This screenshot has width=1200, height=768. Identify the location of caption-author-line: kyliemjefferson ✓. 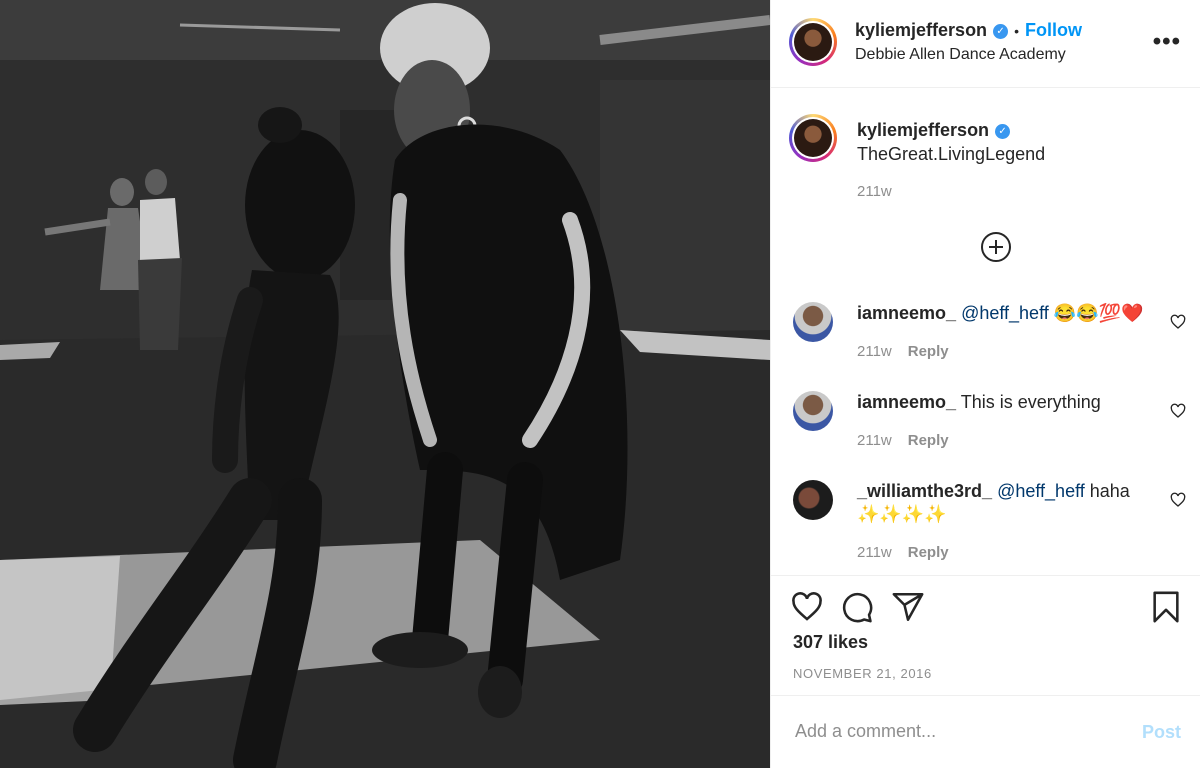
(934, 130).